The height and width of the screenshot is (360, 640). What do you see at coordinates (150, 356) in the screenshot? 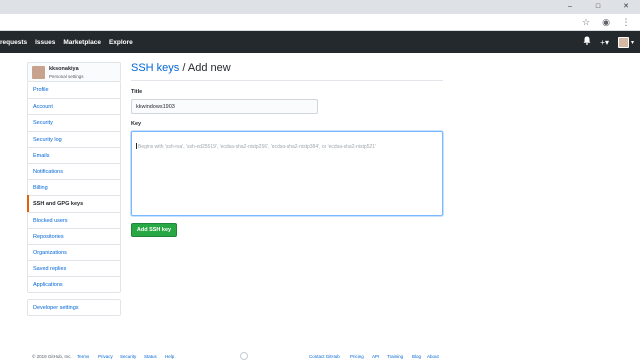
I see `footer-link-status: Status` at bounding box center [150, 356].